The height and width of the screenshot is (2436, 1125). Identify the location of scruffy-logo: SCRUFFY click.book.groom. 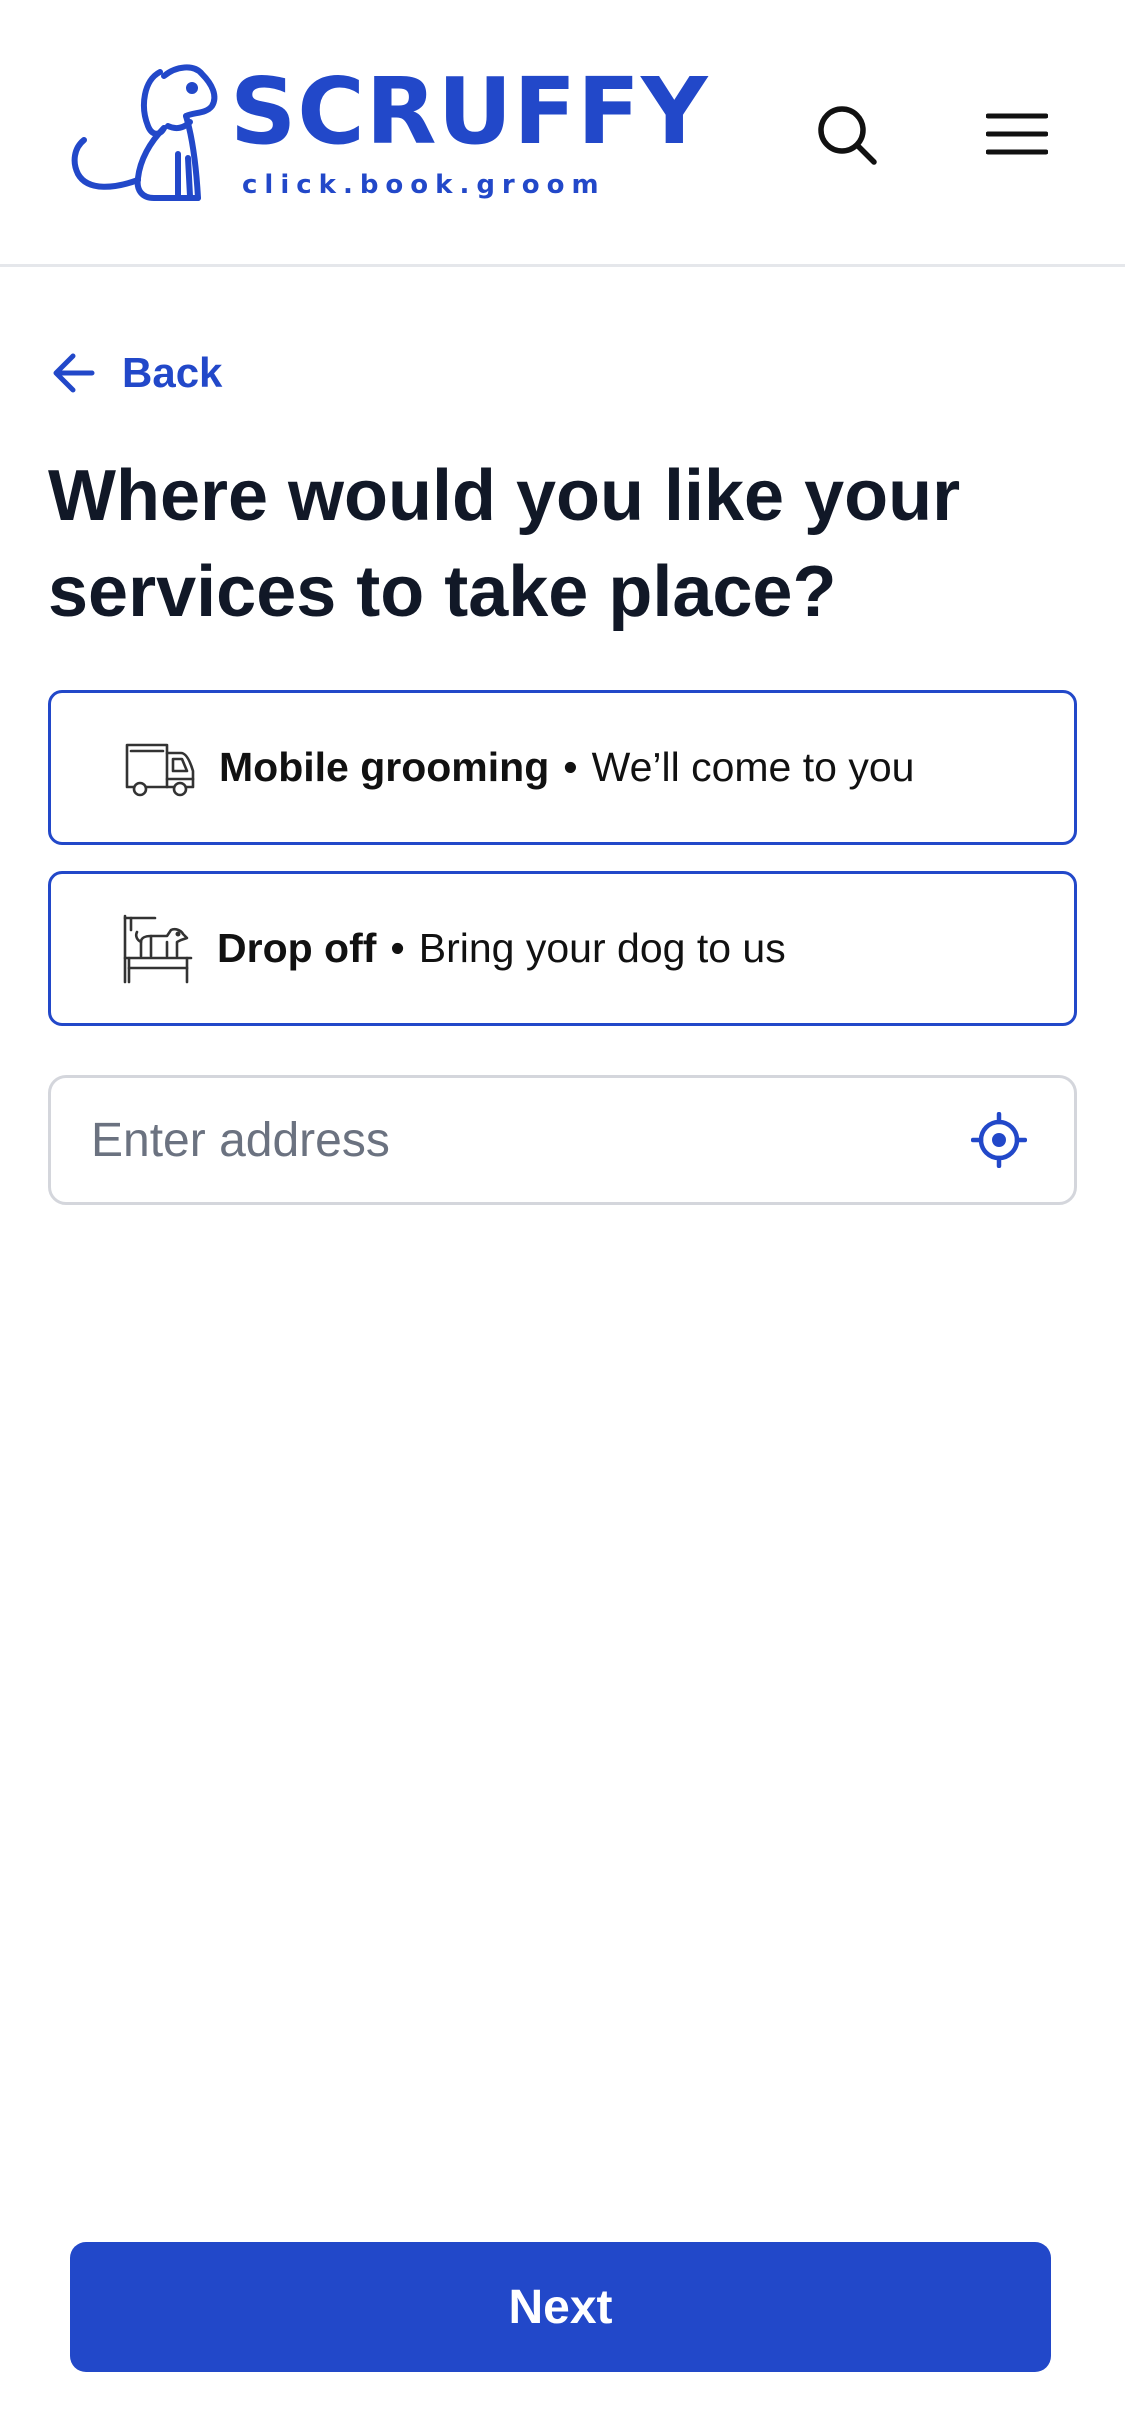
(388, 134).